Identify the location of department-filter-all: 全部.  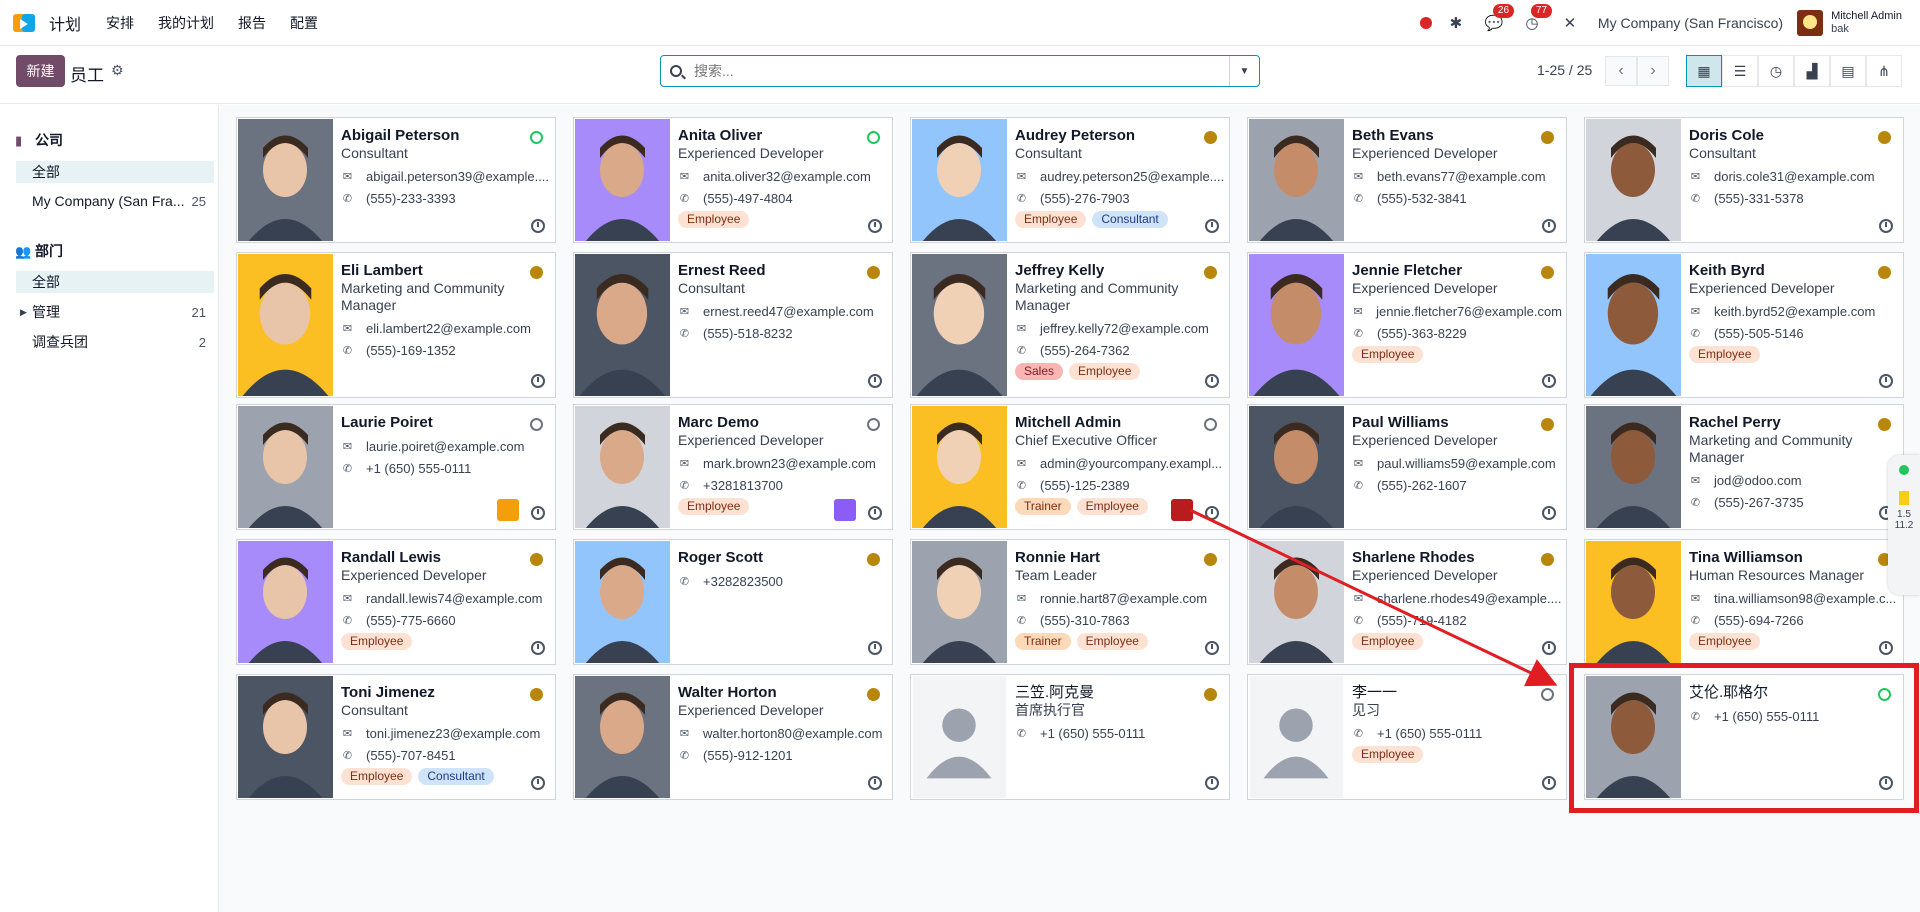
(115, 282).